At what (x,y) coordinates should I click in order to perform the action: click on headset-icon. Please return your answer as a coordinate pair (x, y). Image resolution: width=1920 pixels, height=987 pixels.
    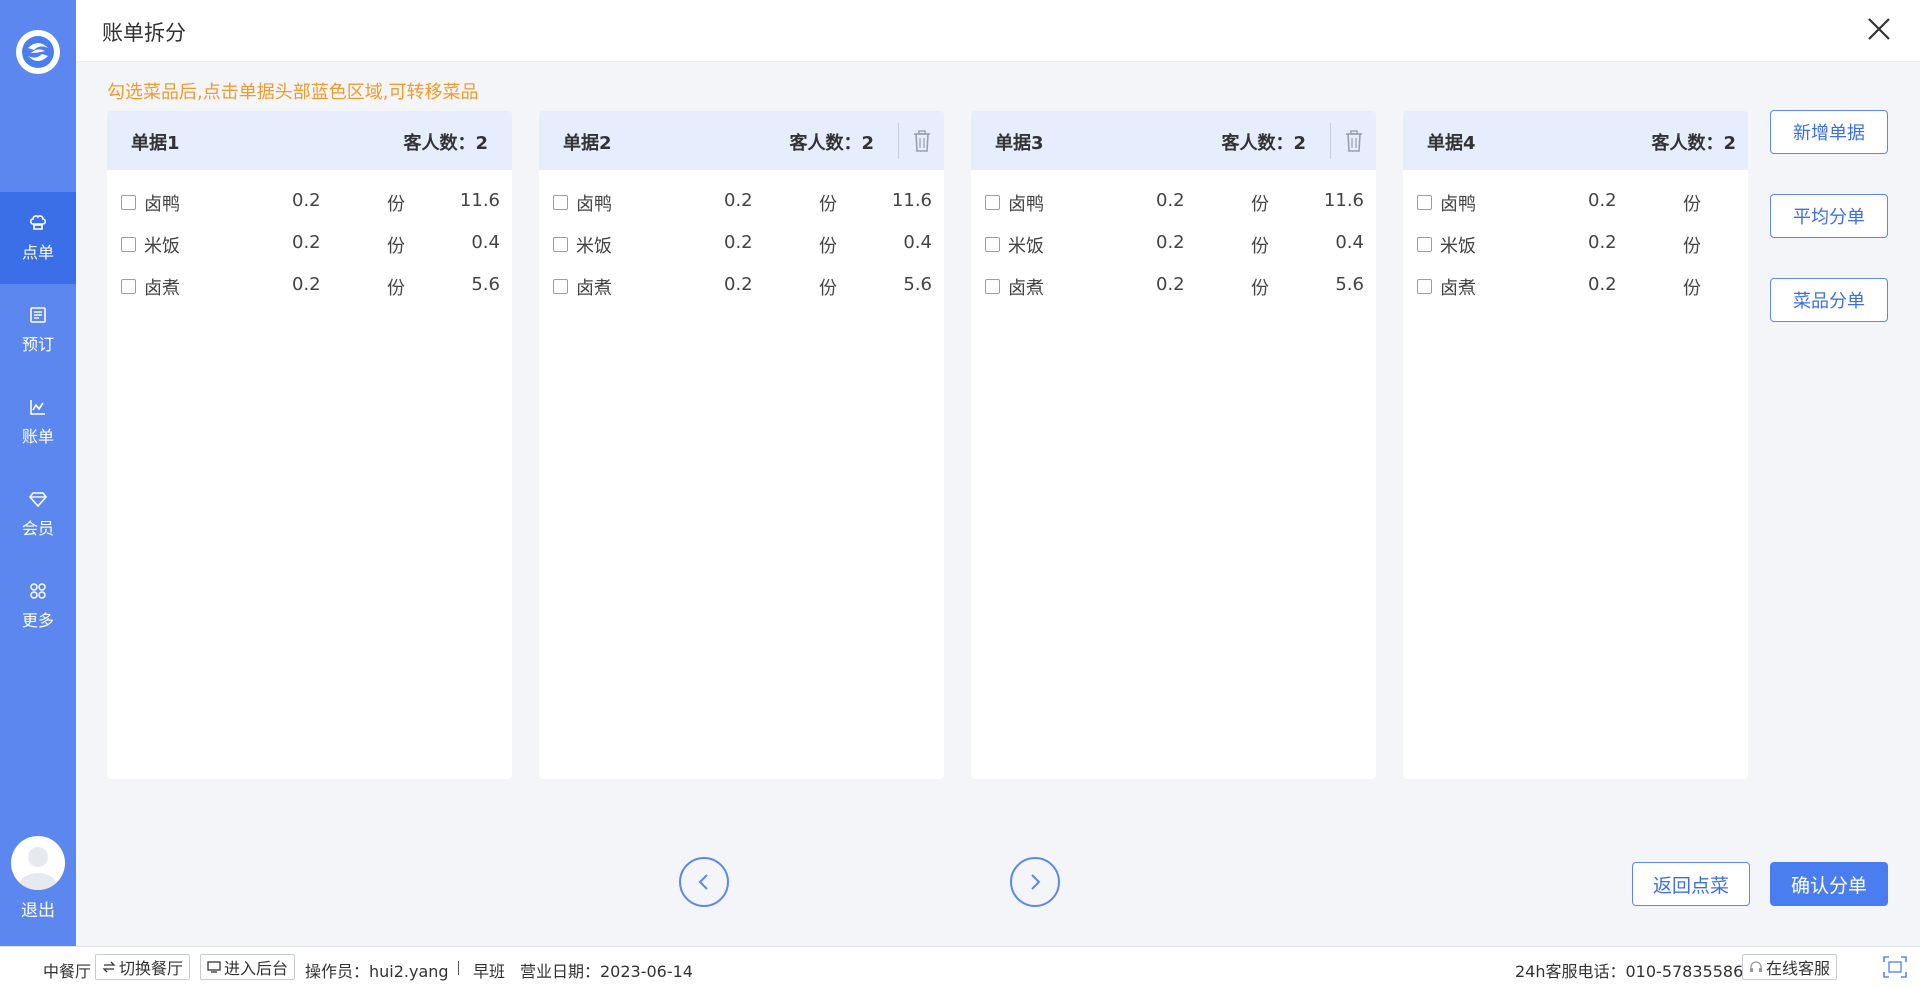
    Looking at the image, I should click on (1756, 966).